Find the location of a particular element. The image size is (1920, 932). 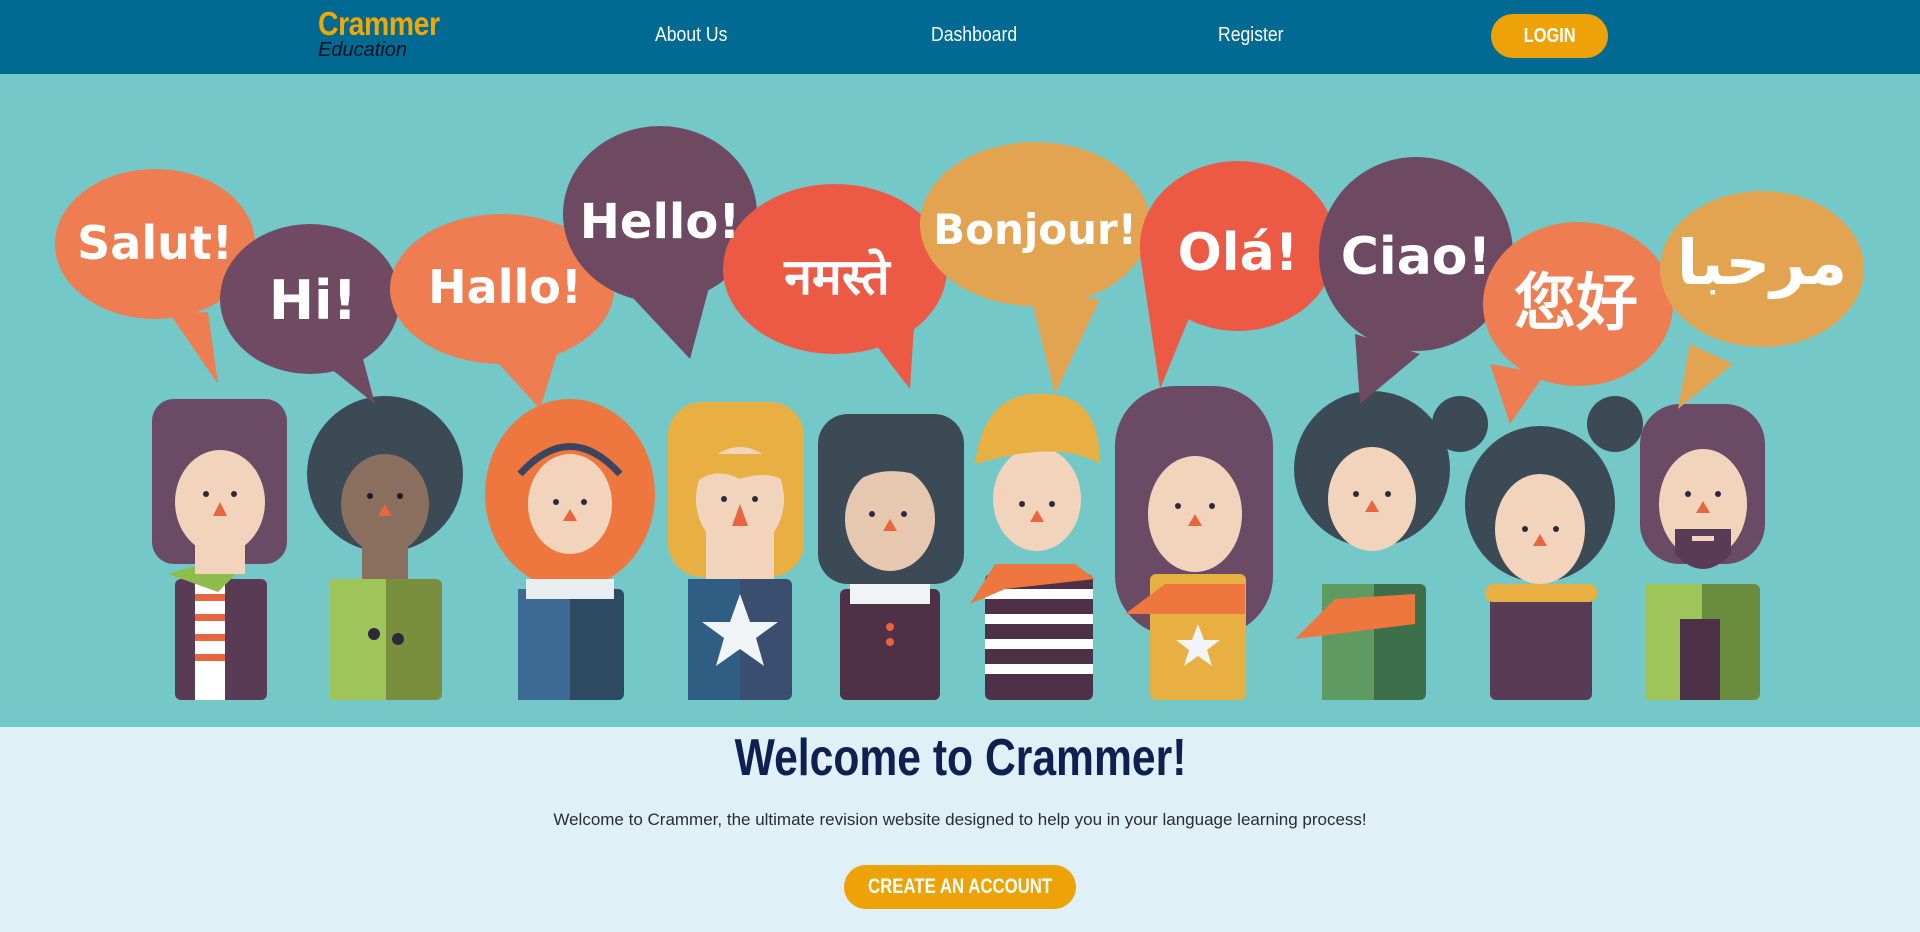

brand-tagline: Education is located at coordinates (362, 50).